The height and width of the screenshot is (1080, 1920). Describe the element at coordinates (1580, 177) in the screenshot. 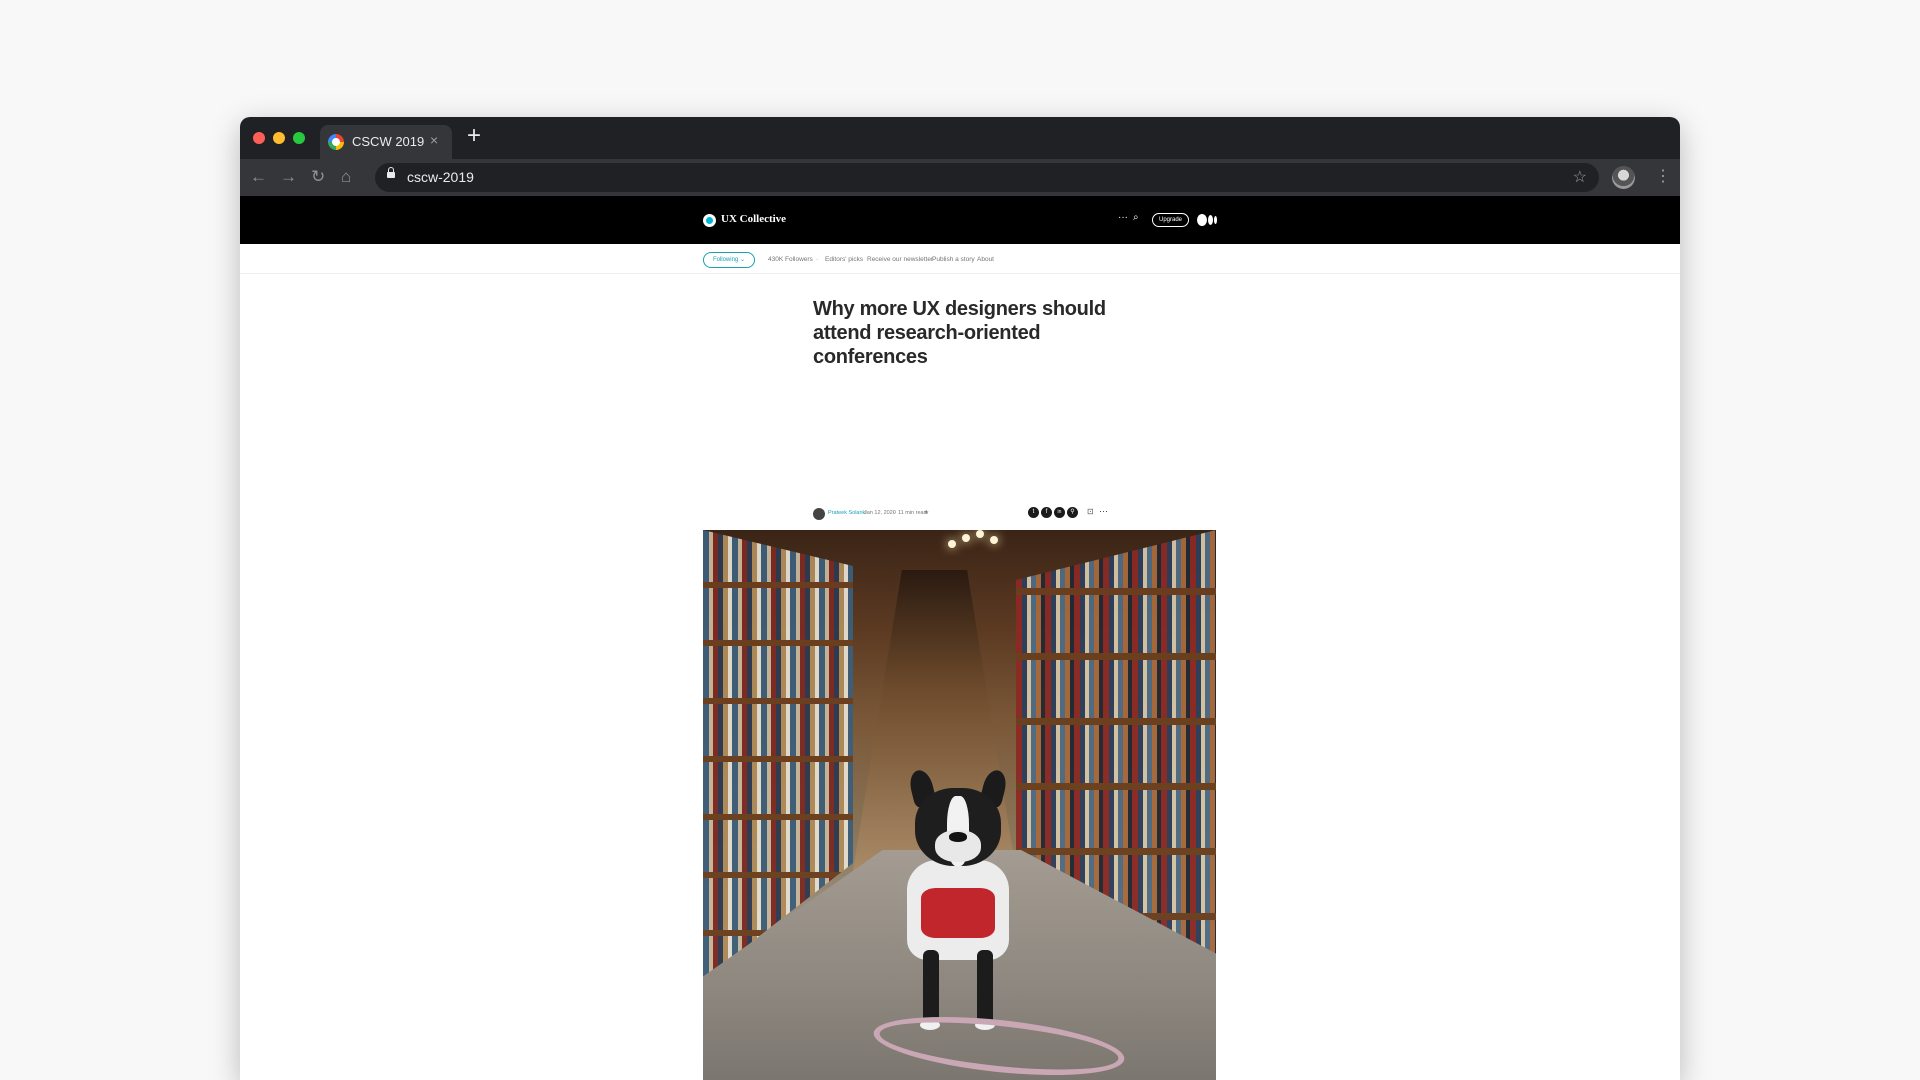

I see `bookmark-star-icon: ☆` at that location.